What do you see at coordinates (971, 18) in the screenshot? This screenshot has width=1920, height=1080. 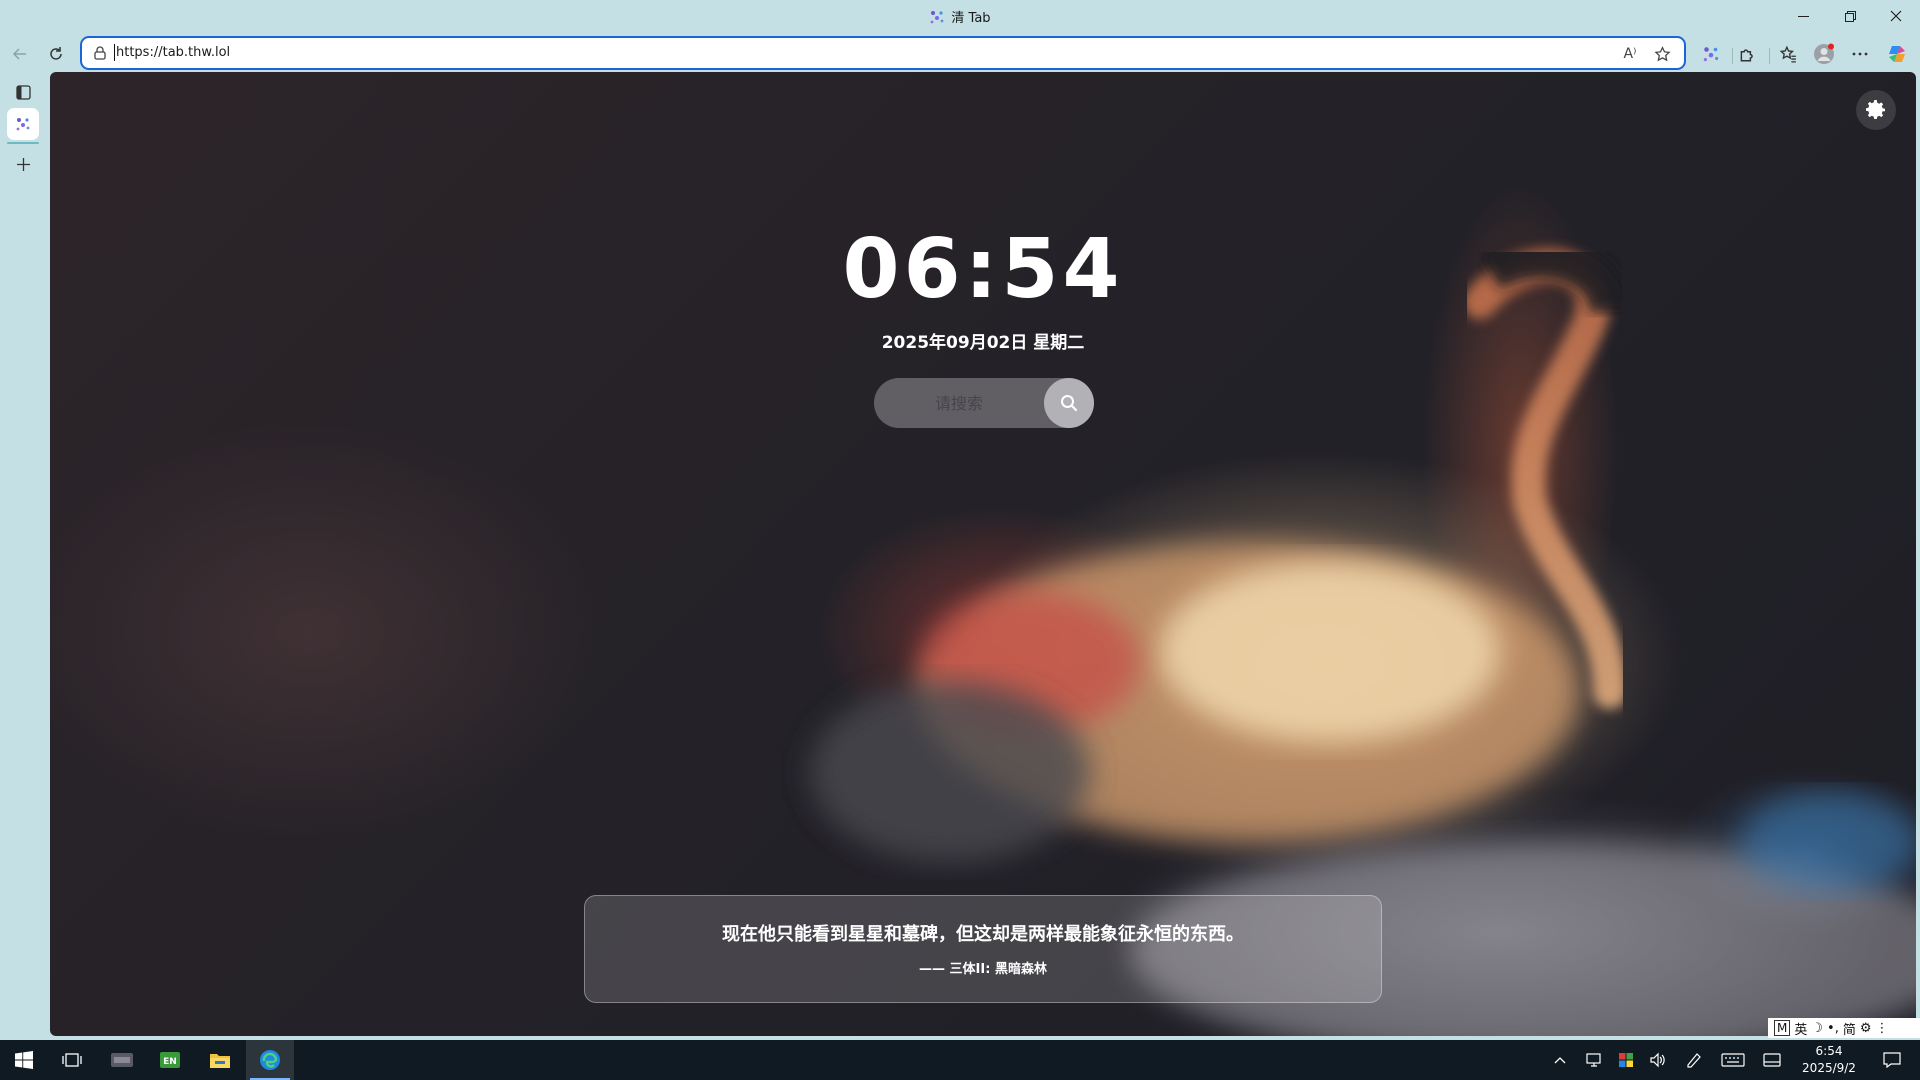 I see `window-title-text: 清 Tab` at bounding box center [971, 18].